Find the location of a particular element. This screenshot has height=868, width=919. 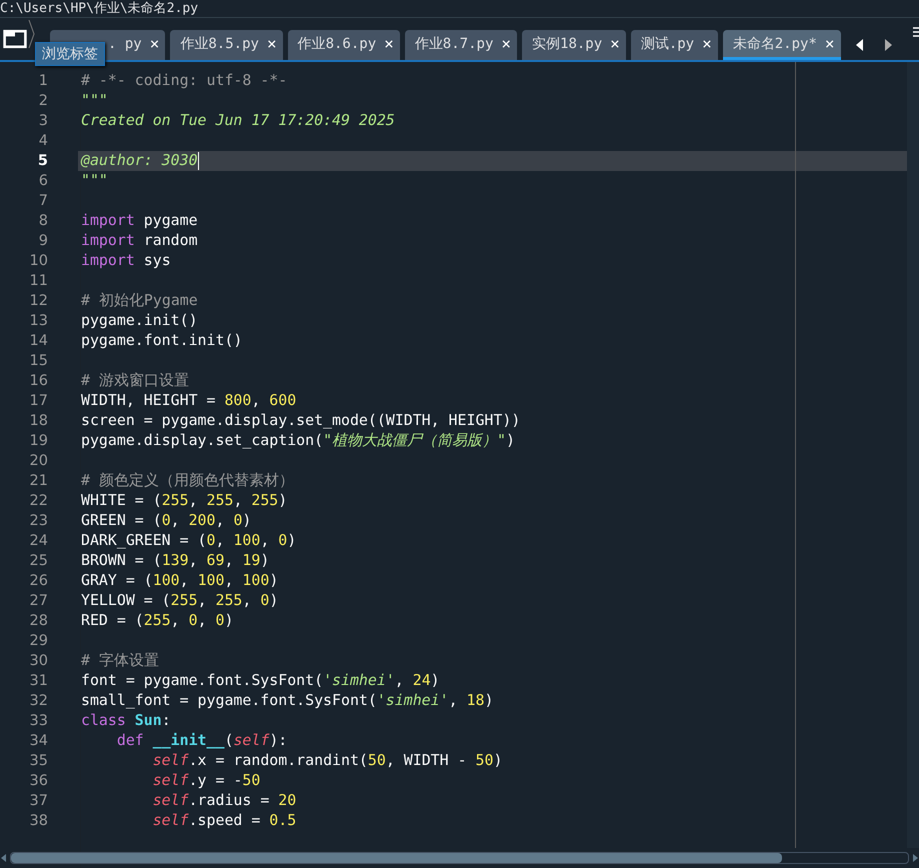

code-line: import pygame is located at coordinates (139, 220).